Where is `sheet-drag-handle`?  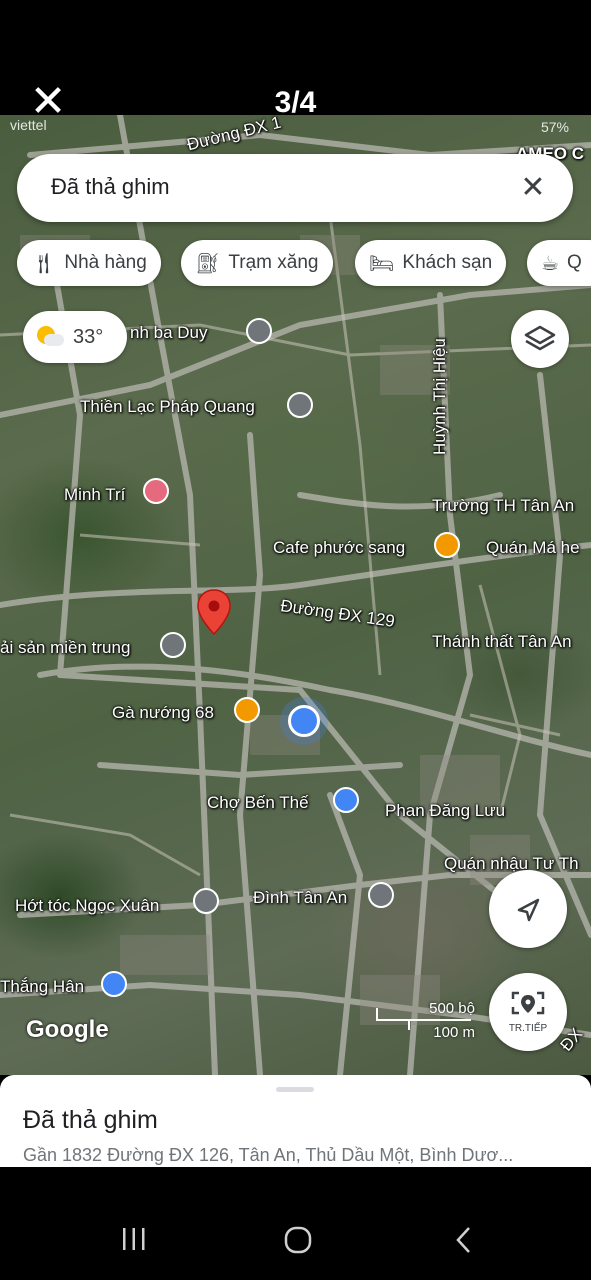
sheet-drag-handle is located at coordinates (295, 1089).